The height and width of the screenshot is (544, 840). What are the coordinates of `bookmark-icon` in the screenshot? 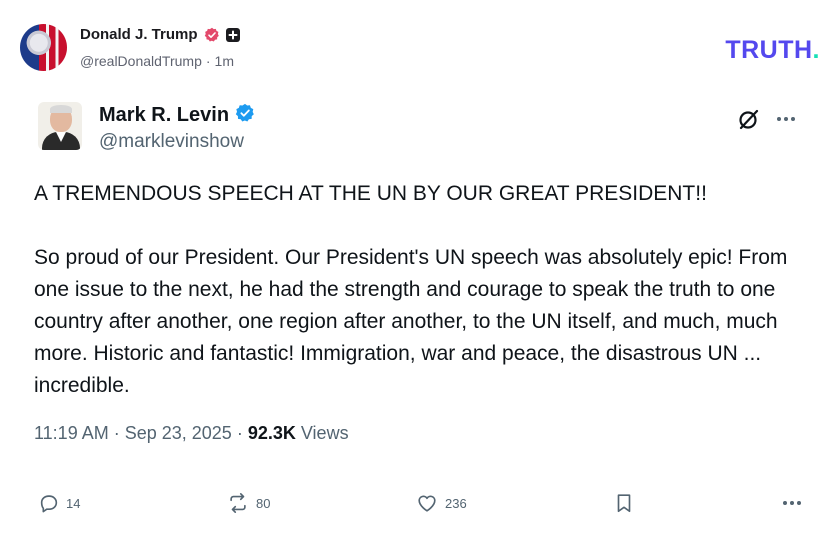 It's located at (624, 503).